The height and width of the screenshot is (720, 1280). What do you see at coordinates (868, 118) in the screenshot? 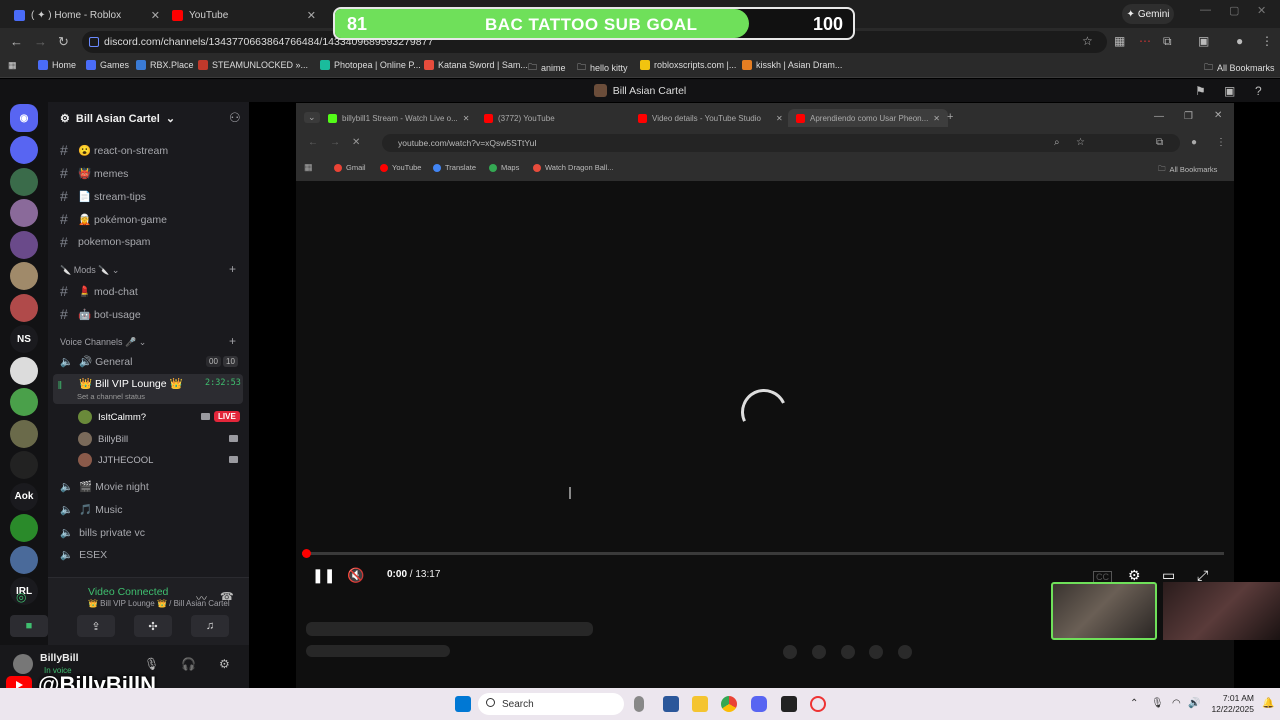
I see `inner-tab-active: Aprendiendo como Usar Pheon... ✕` at bounding box center [868, 118].